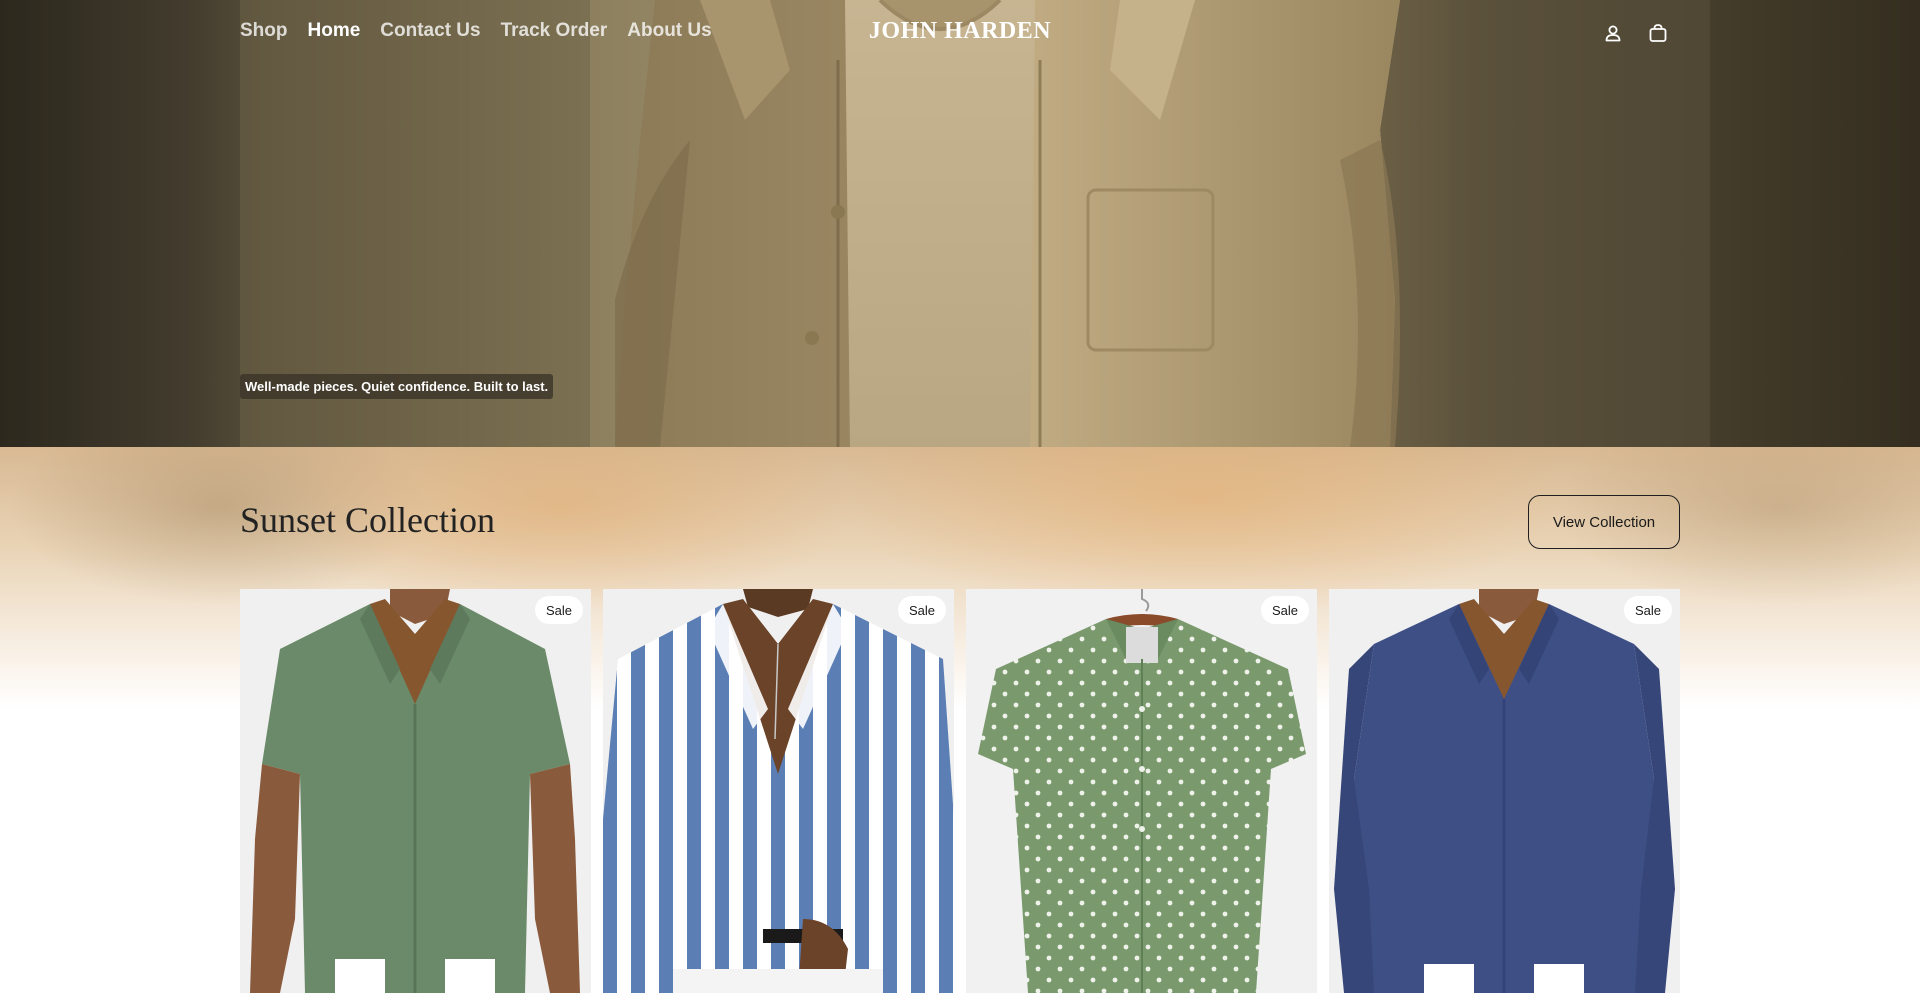 This screenshot has height=993, width=1920. Describe the element at coordinates (334, 31) in the screenshot. I see `nav-link-home: Home` at that location.